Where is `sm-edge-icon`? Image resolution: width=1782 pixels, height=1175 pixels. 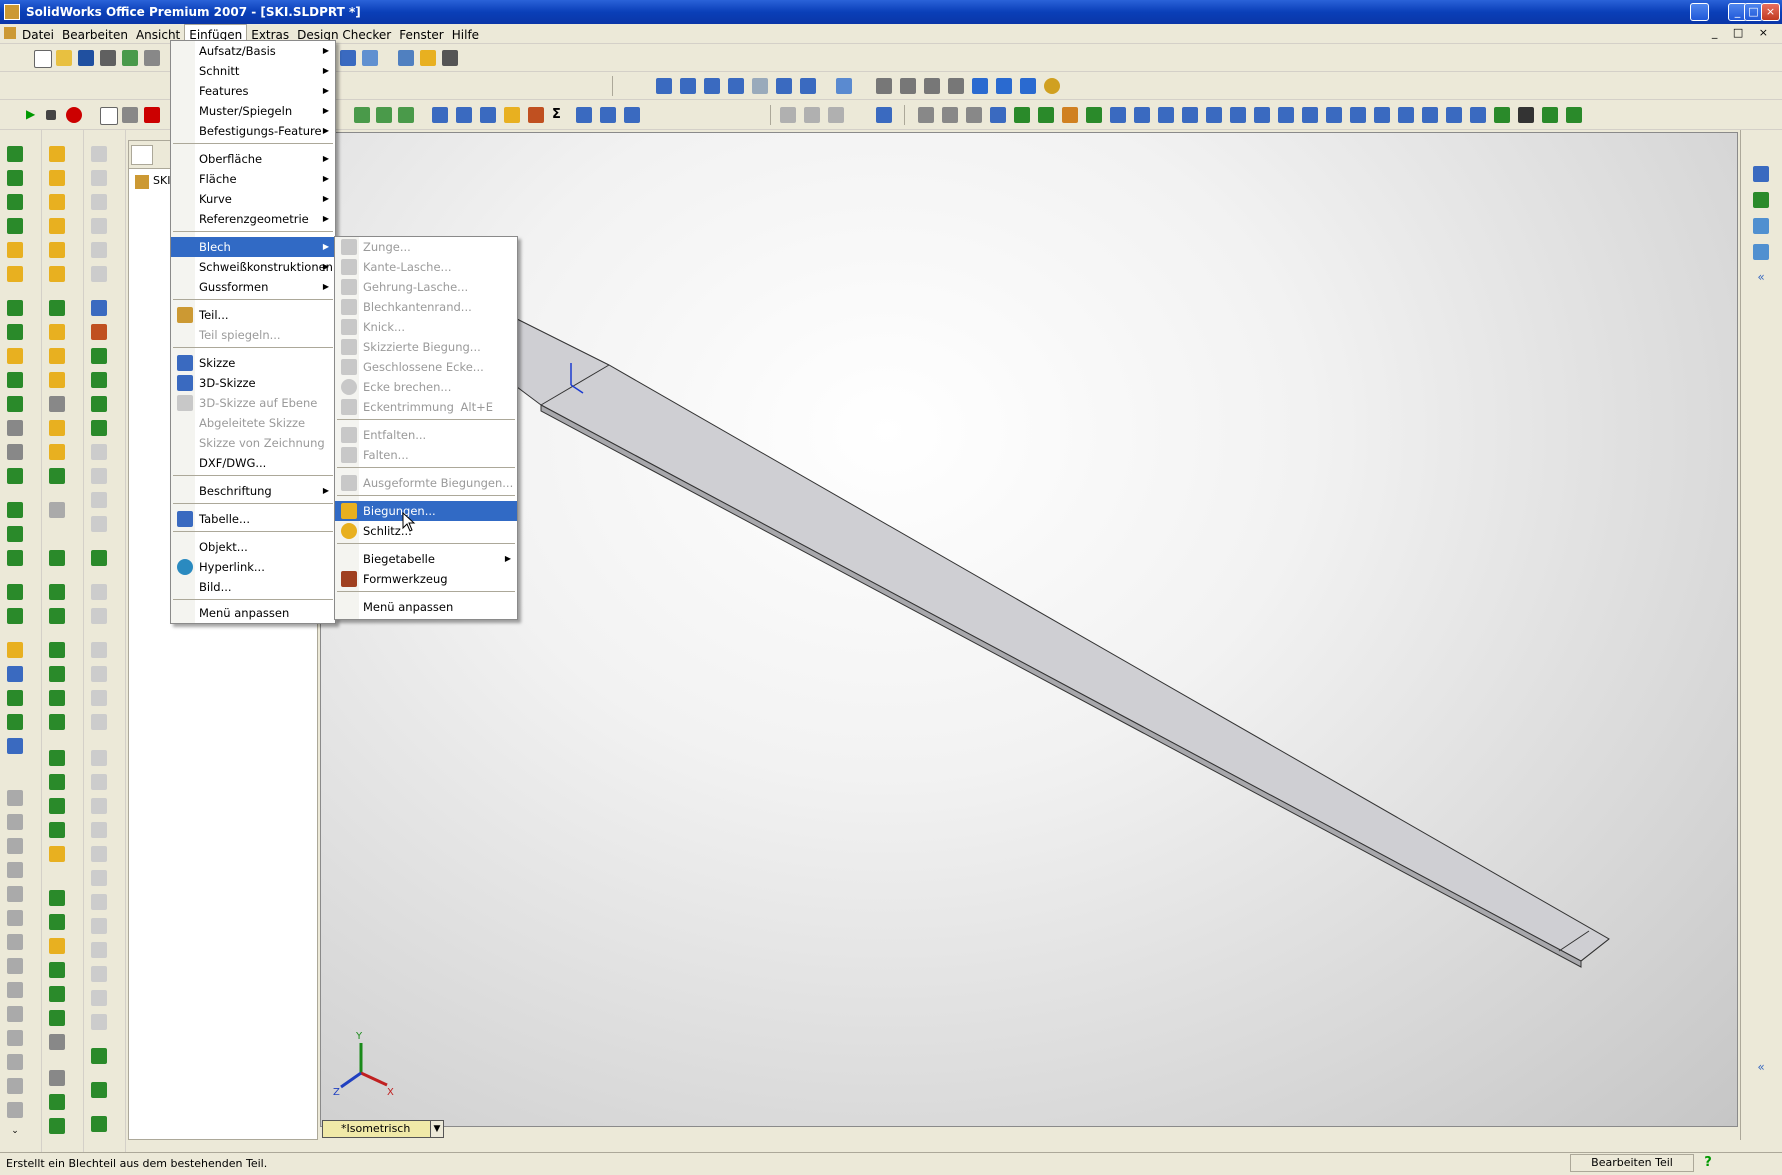
sm-edge-icon is located at coordinates (57, 1018).